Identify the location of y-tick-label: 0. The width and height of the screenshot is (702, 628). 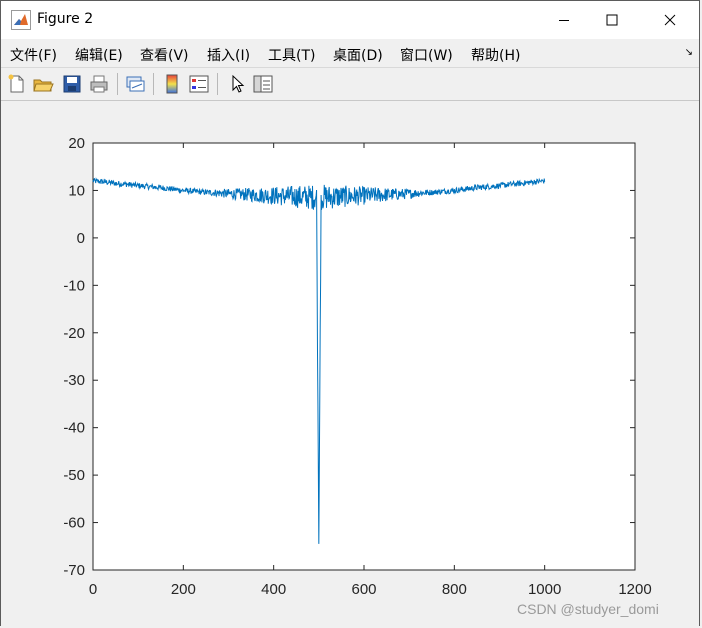
(81, 238).